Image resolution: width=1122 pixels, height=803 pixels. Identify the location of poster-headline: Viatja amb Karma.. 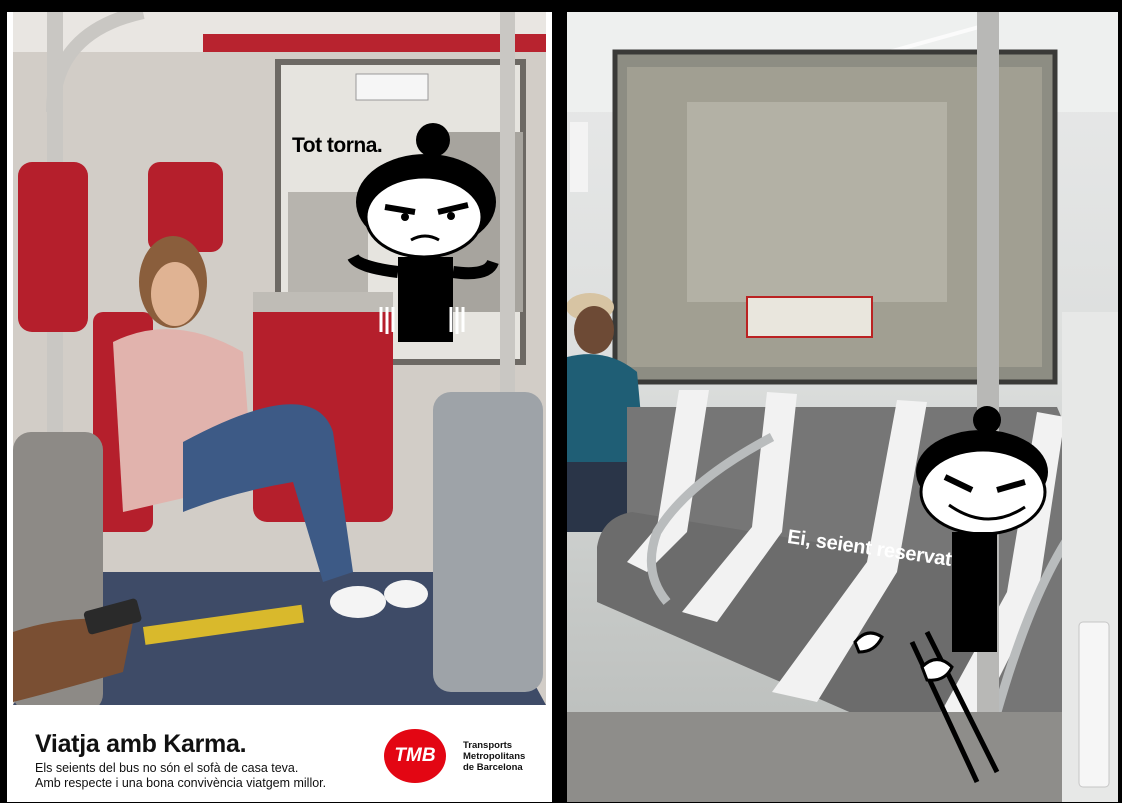
(141, 744).